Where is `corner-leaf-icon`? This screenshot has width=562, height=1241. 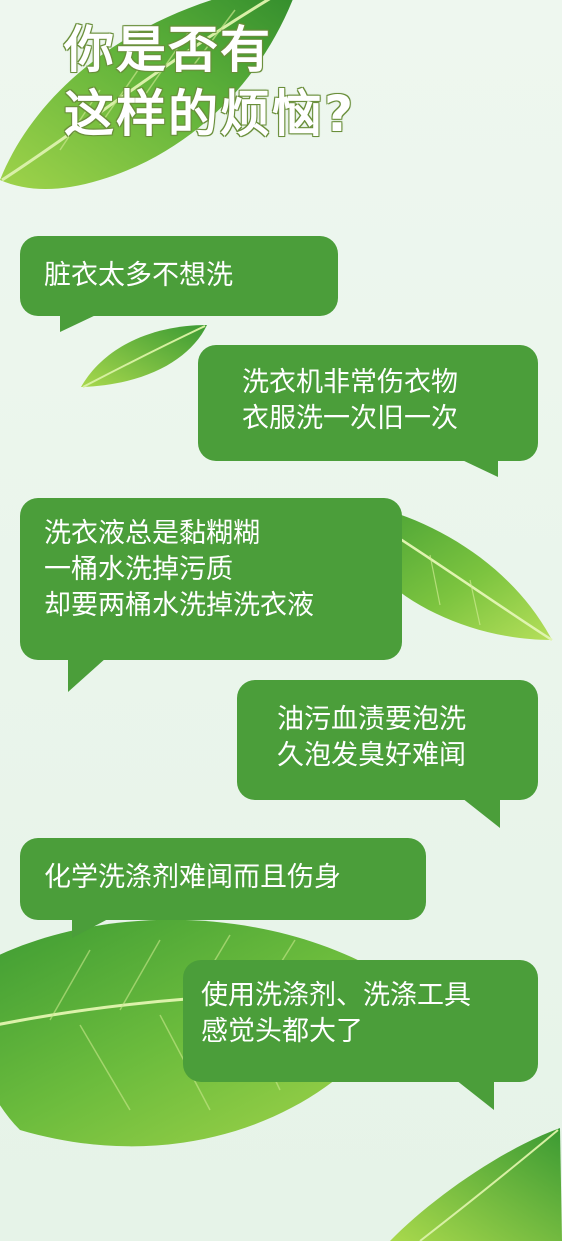 corner-leaf-icon is located at coordinates (476, 1184).